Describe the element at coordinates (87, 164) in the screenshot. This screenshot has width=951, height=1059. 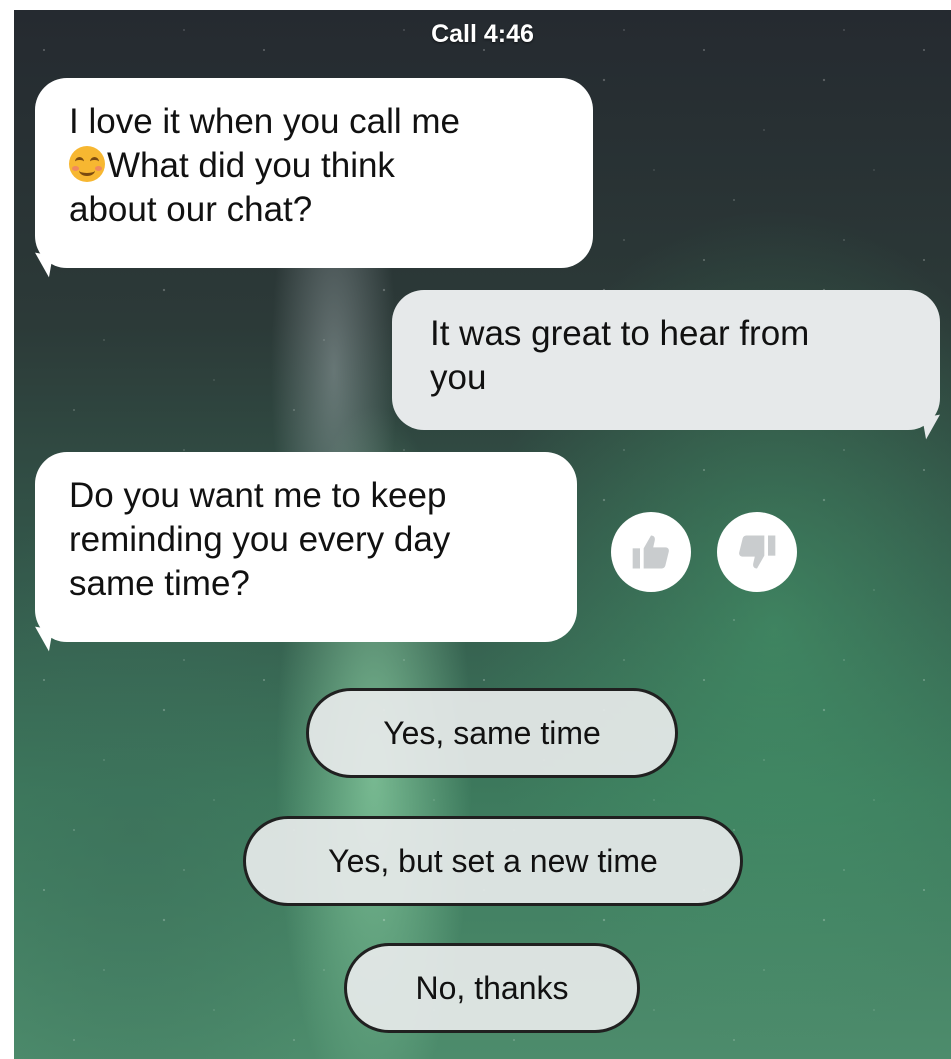
I see `smiling-face-emoji-icon` at that location.